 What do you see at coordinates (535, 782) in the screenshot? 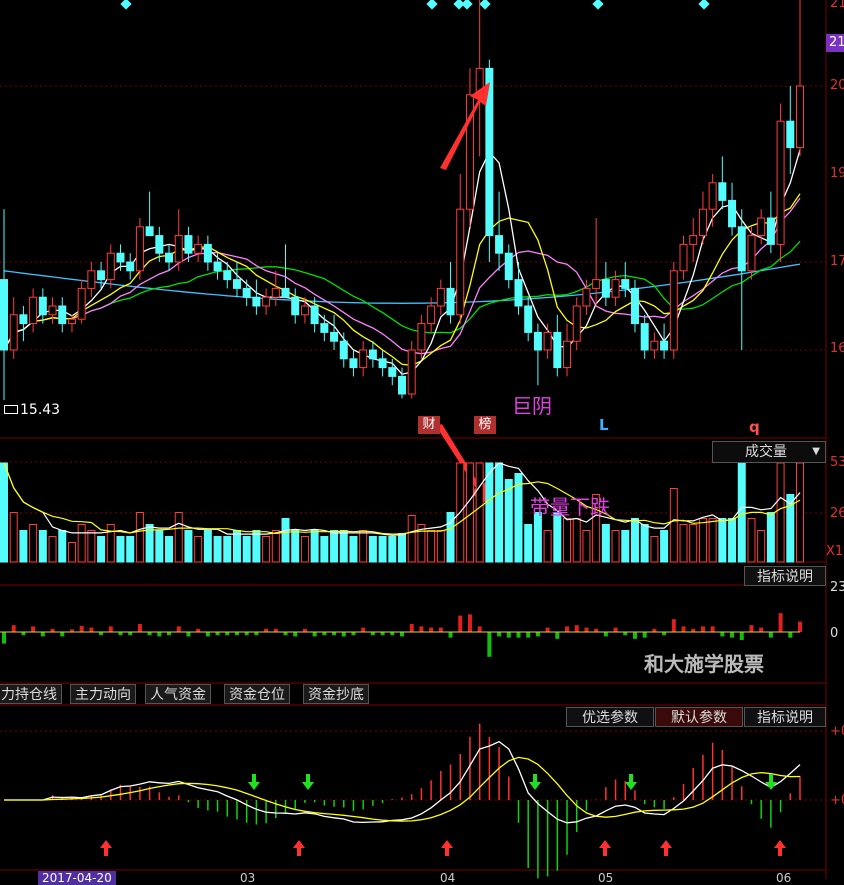
I see `sell-arrow-icon` at bounding box center [535, 782].